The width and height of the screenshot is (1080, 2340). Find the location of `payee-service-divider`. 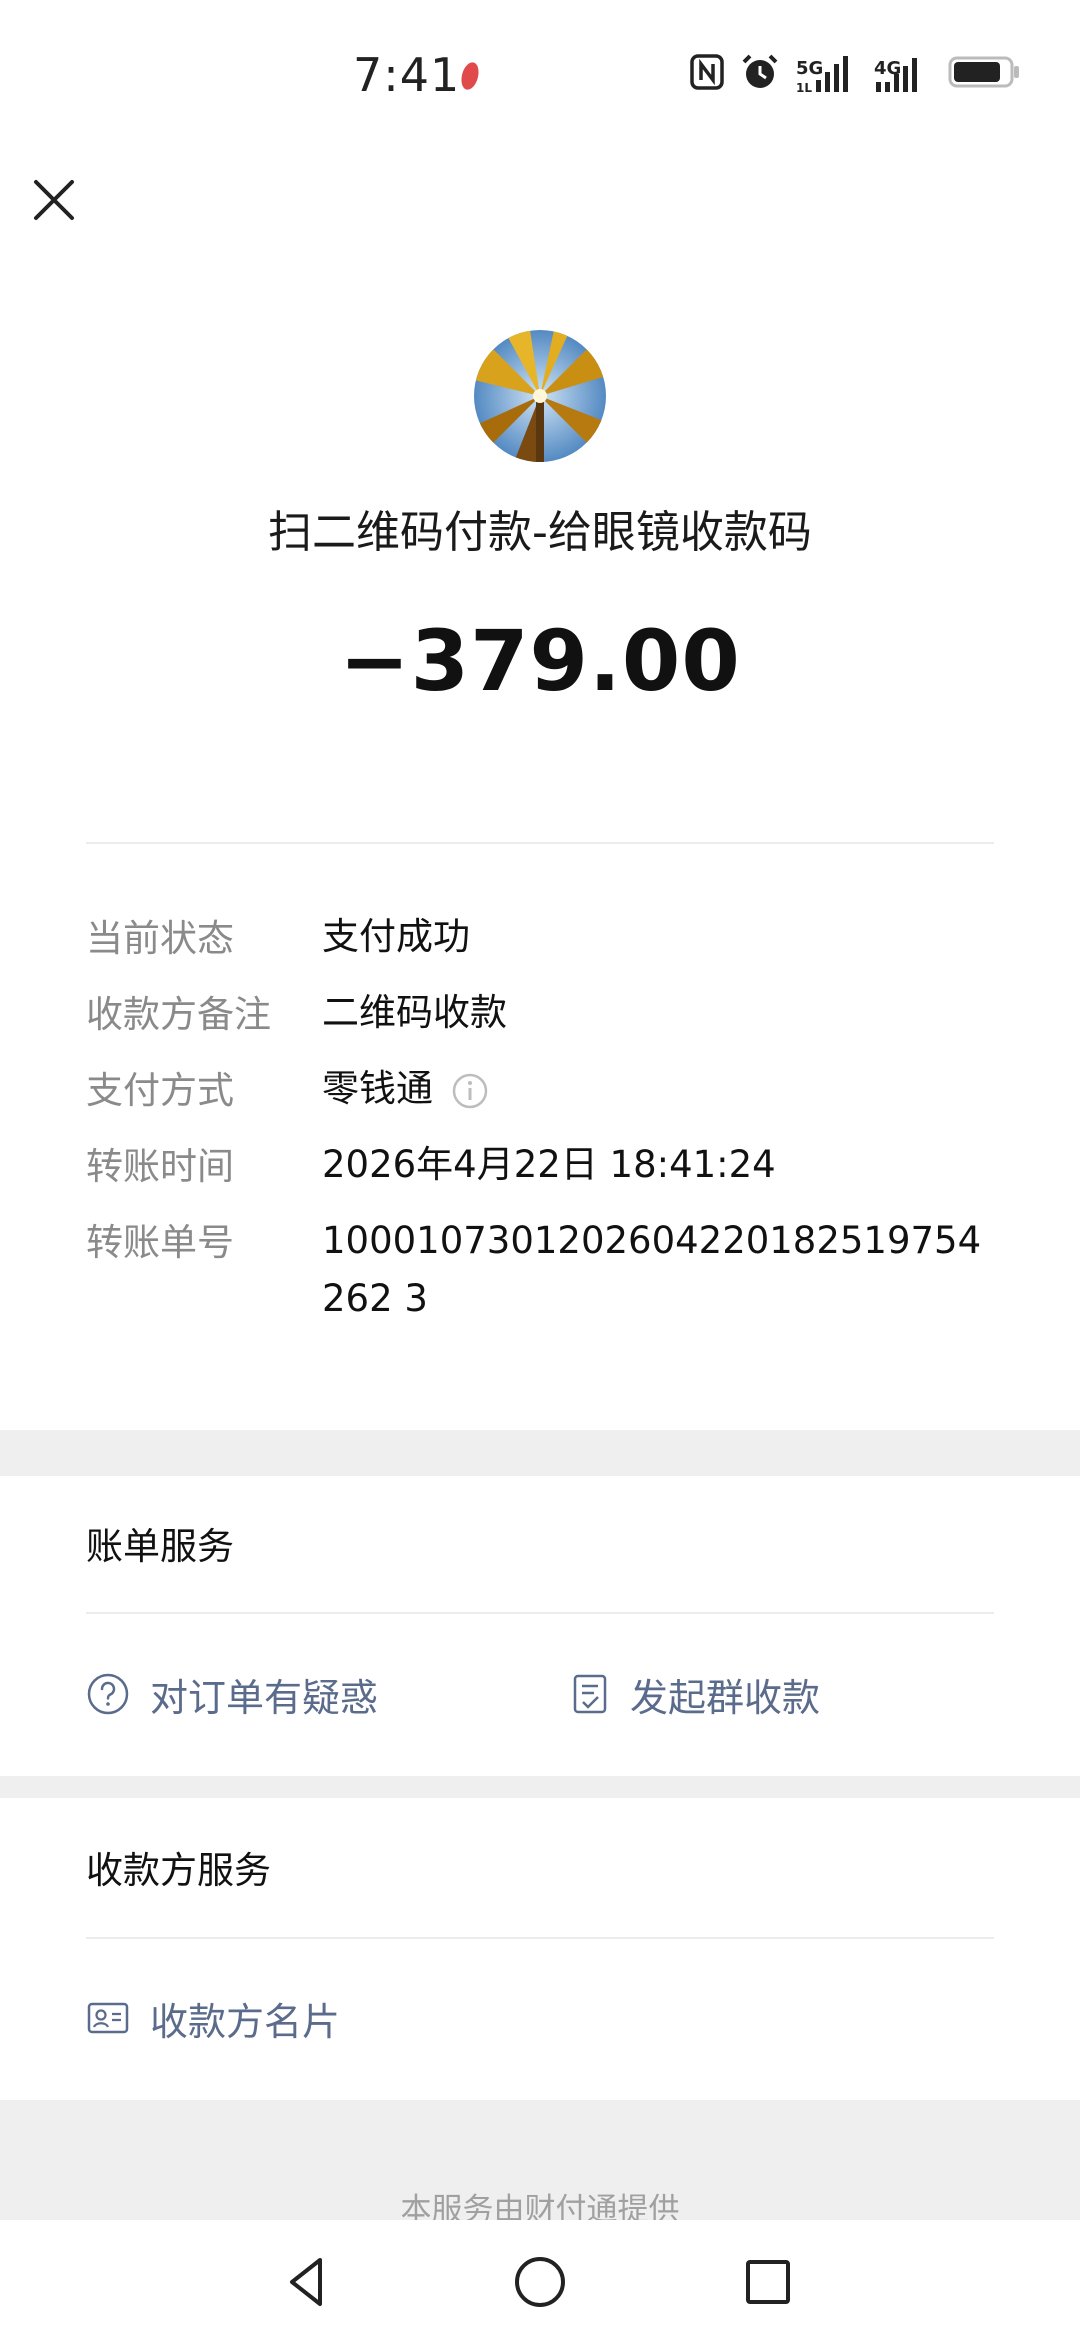

payee-service-divider is located at coordinates (540, 1938).